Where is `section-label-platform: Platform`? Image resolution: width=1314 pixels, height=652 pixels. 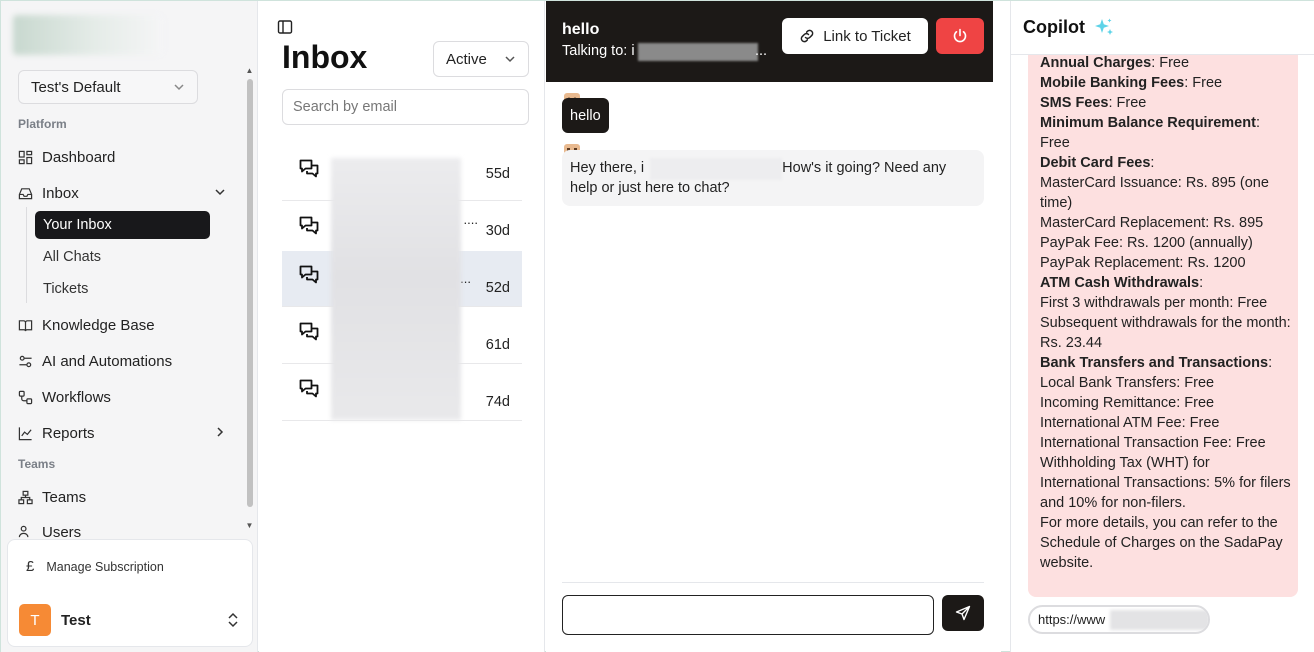
section-label-platform: Platform is located at coordinates (42, 124).